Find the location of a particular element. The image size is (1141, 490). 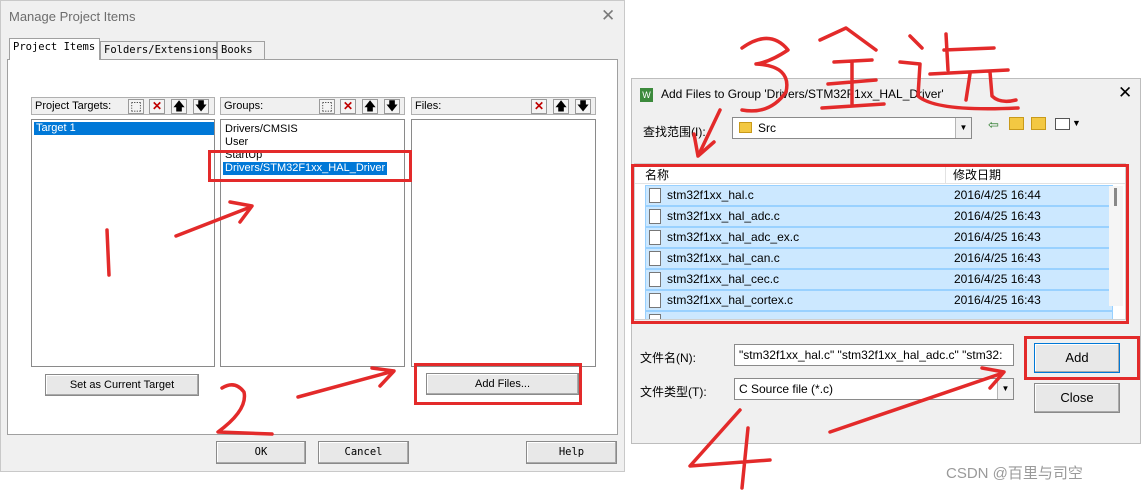

arrow1-shaft is located at coordinates (212, 222).